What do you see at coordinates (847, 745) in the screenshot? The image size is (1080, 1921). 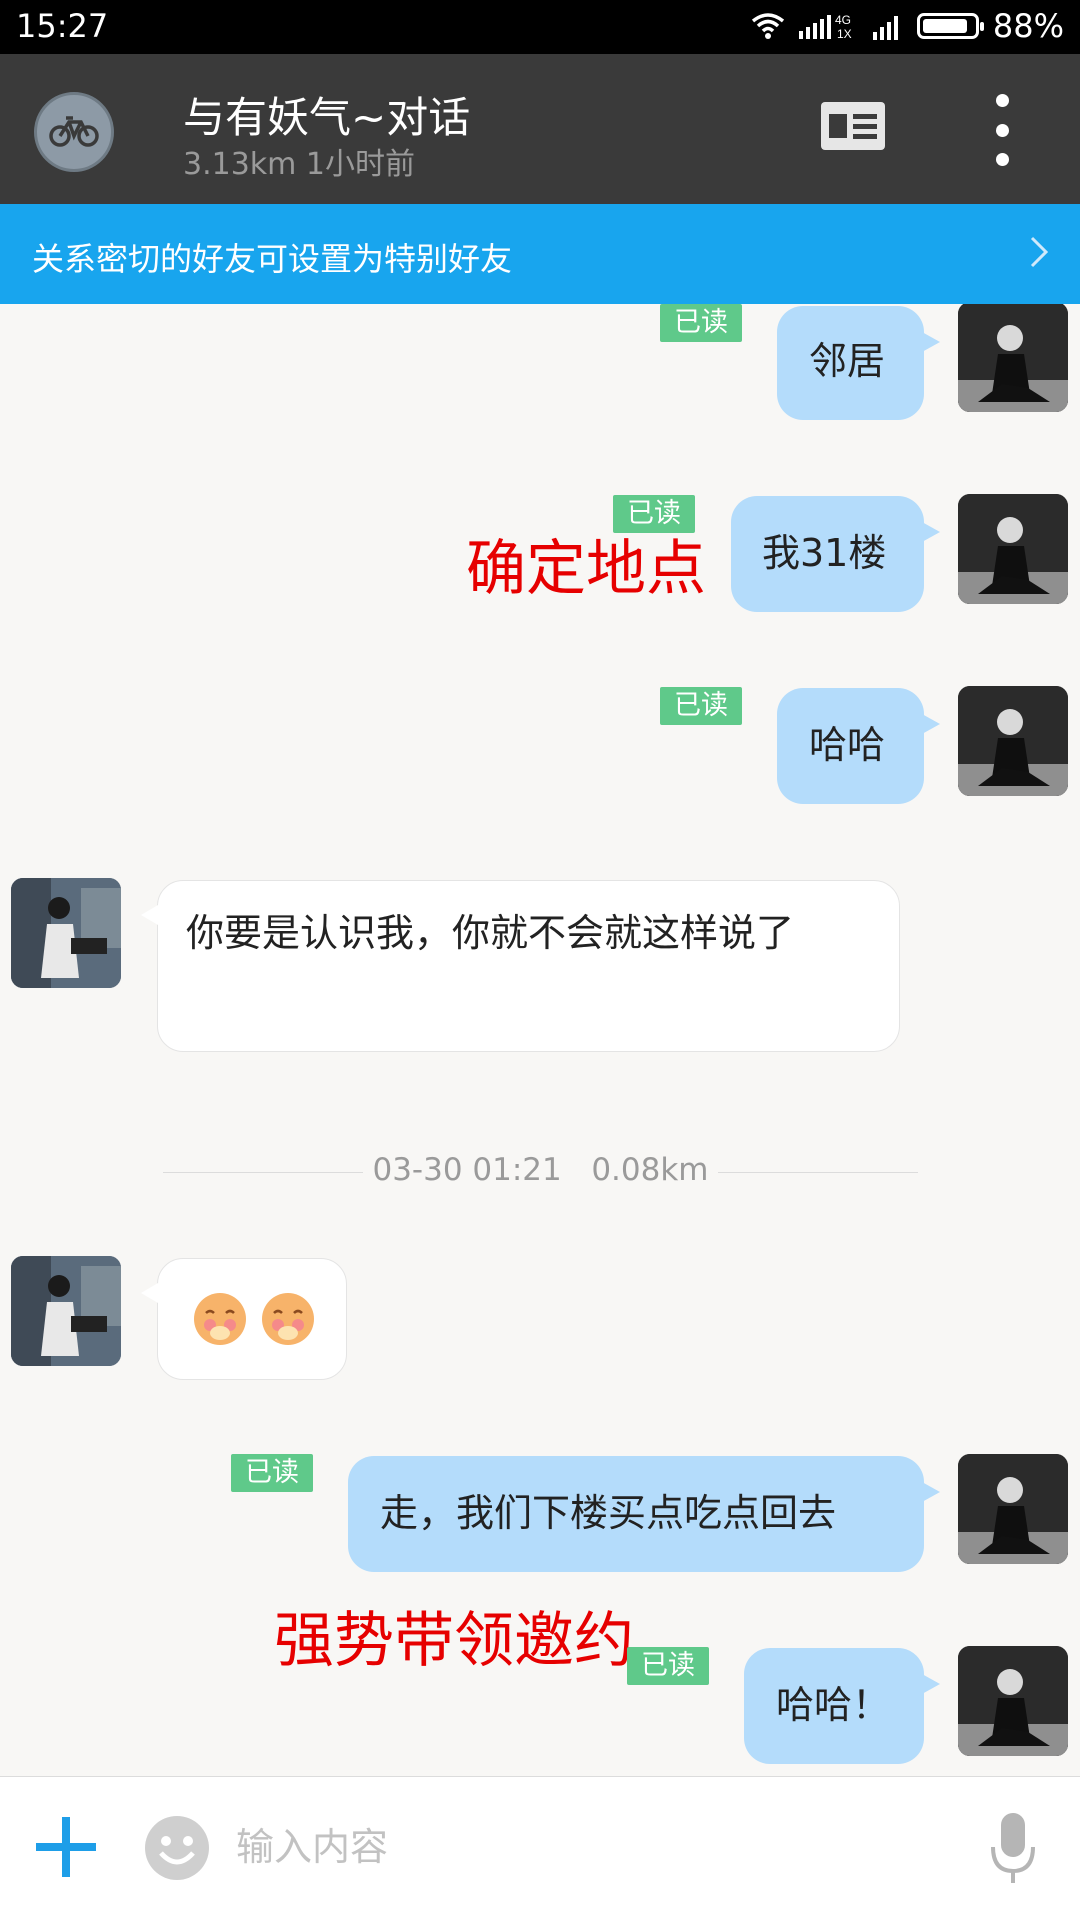 I see `message-text: 哈哈` at bounding box center [847, 745].